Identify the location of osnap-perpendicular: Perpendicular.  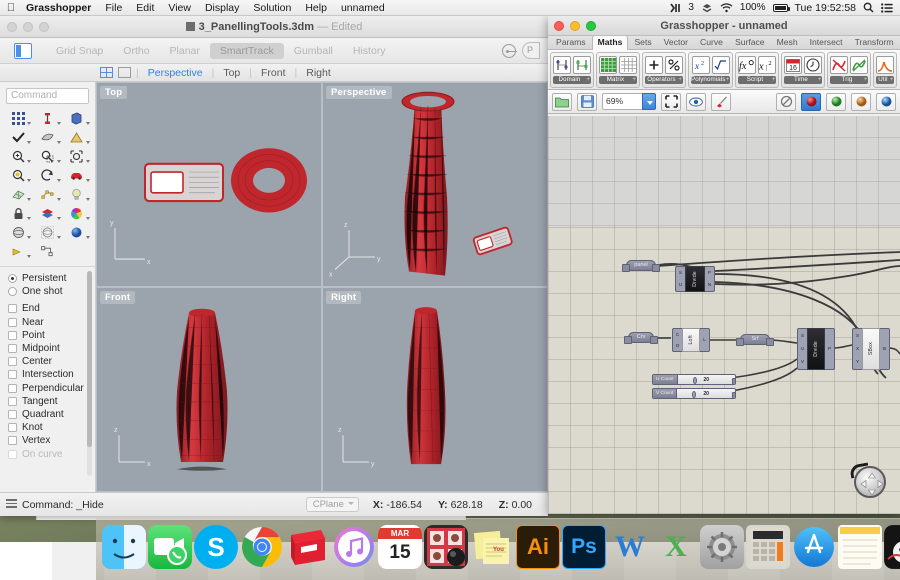
(51, 388).